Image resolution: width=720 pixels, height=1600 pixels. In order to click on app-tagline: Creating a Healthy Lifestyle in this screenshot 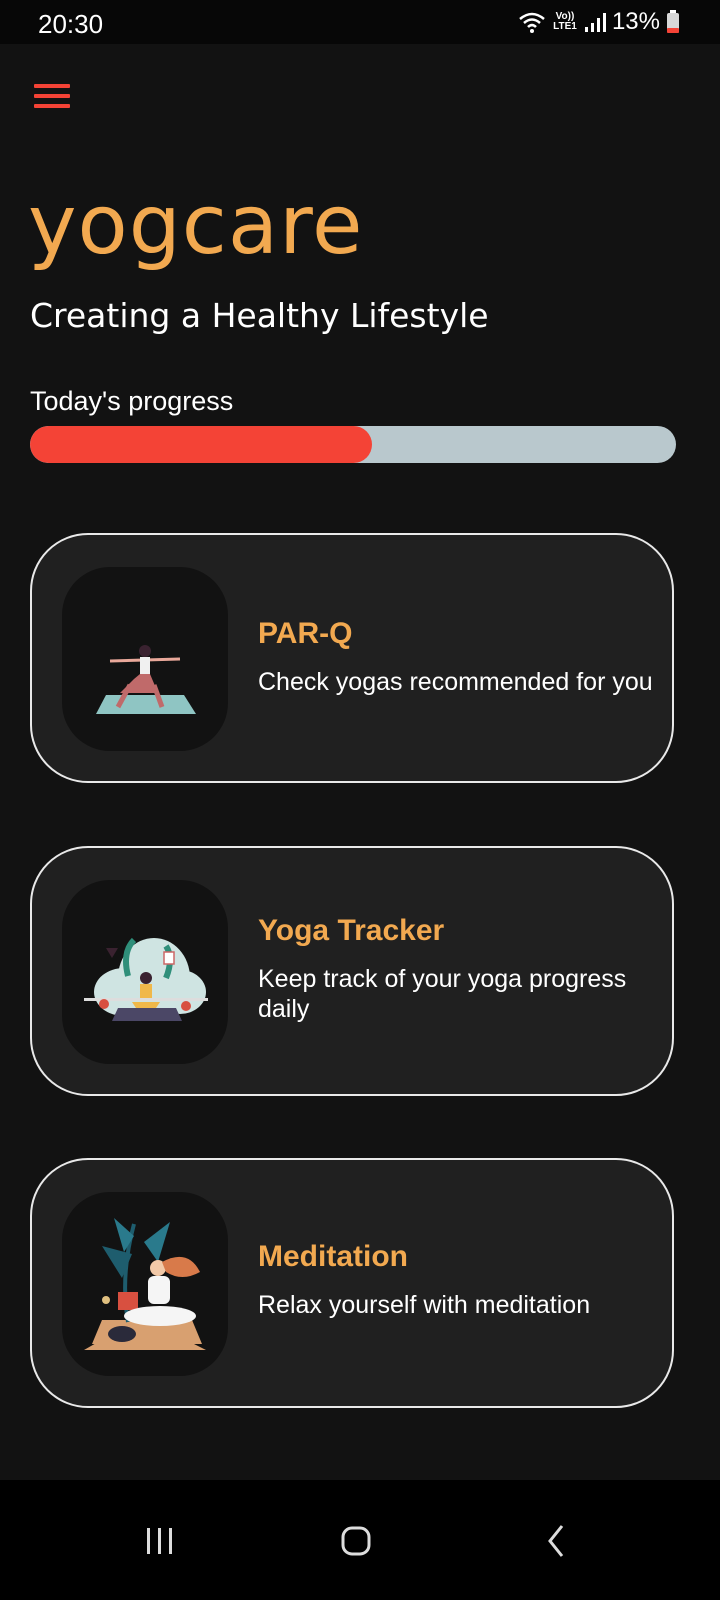, I will do `click(259, 315)`.